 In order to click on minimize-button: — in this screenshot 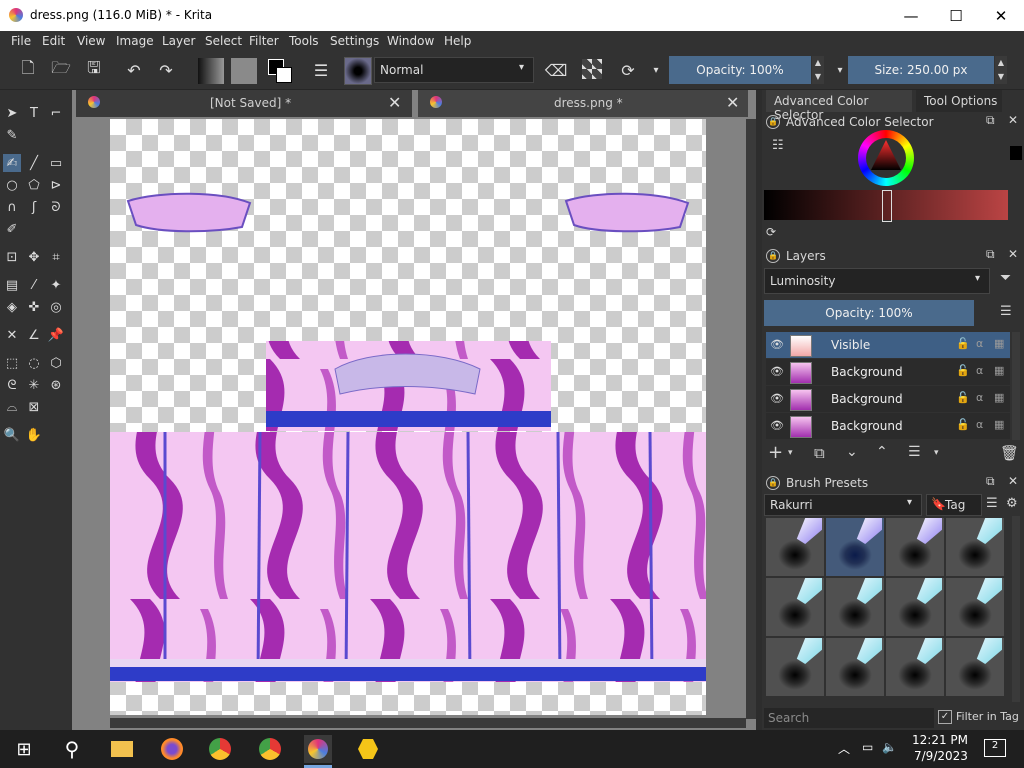, I will do `click(911, 15)`.